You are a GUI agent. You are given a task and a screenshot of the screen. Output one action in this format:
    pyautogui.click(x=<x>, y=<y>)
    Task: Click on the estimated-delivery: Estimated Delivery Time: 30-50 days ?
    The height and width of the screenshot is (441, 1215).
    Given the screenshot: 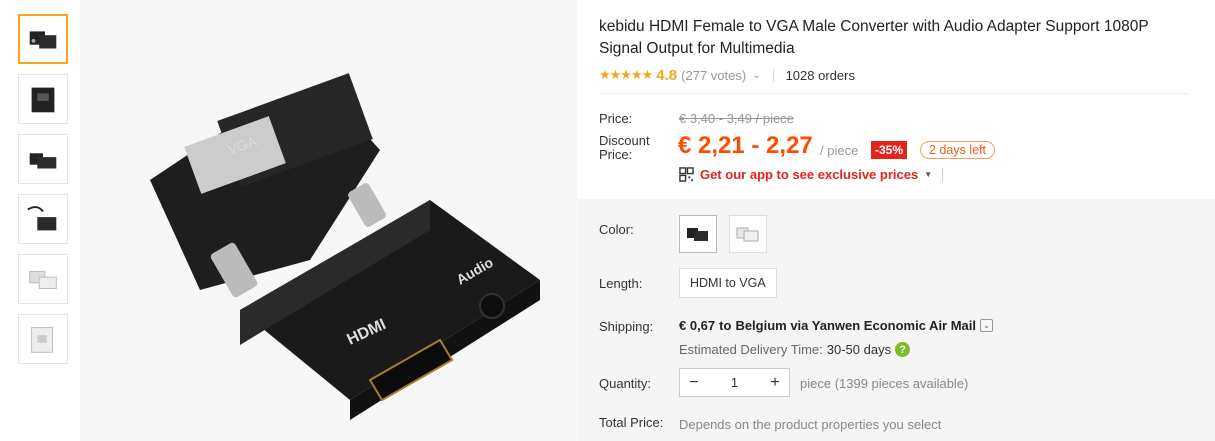 What is the action you would take?
    pyautogui.click(x=795, y=349)
    